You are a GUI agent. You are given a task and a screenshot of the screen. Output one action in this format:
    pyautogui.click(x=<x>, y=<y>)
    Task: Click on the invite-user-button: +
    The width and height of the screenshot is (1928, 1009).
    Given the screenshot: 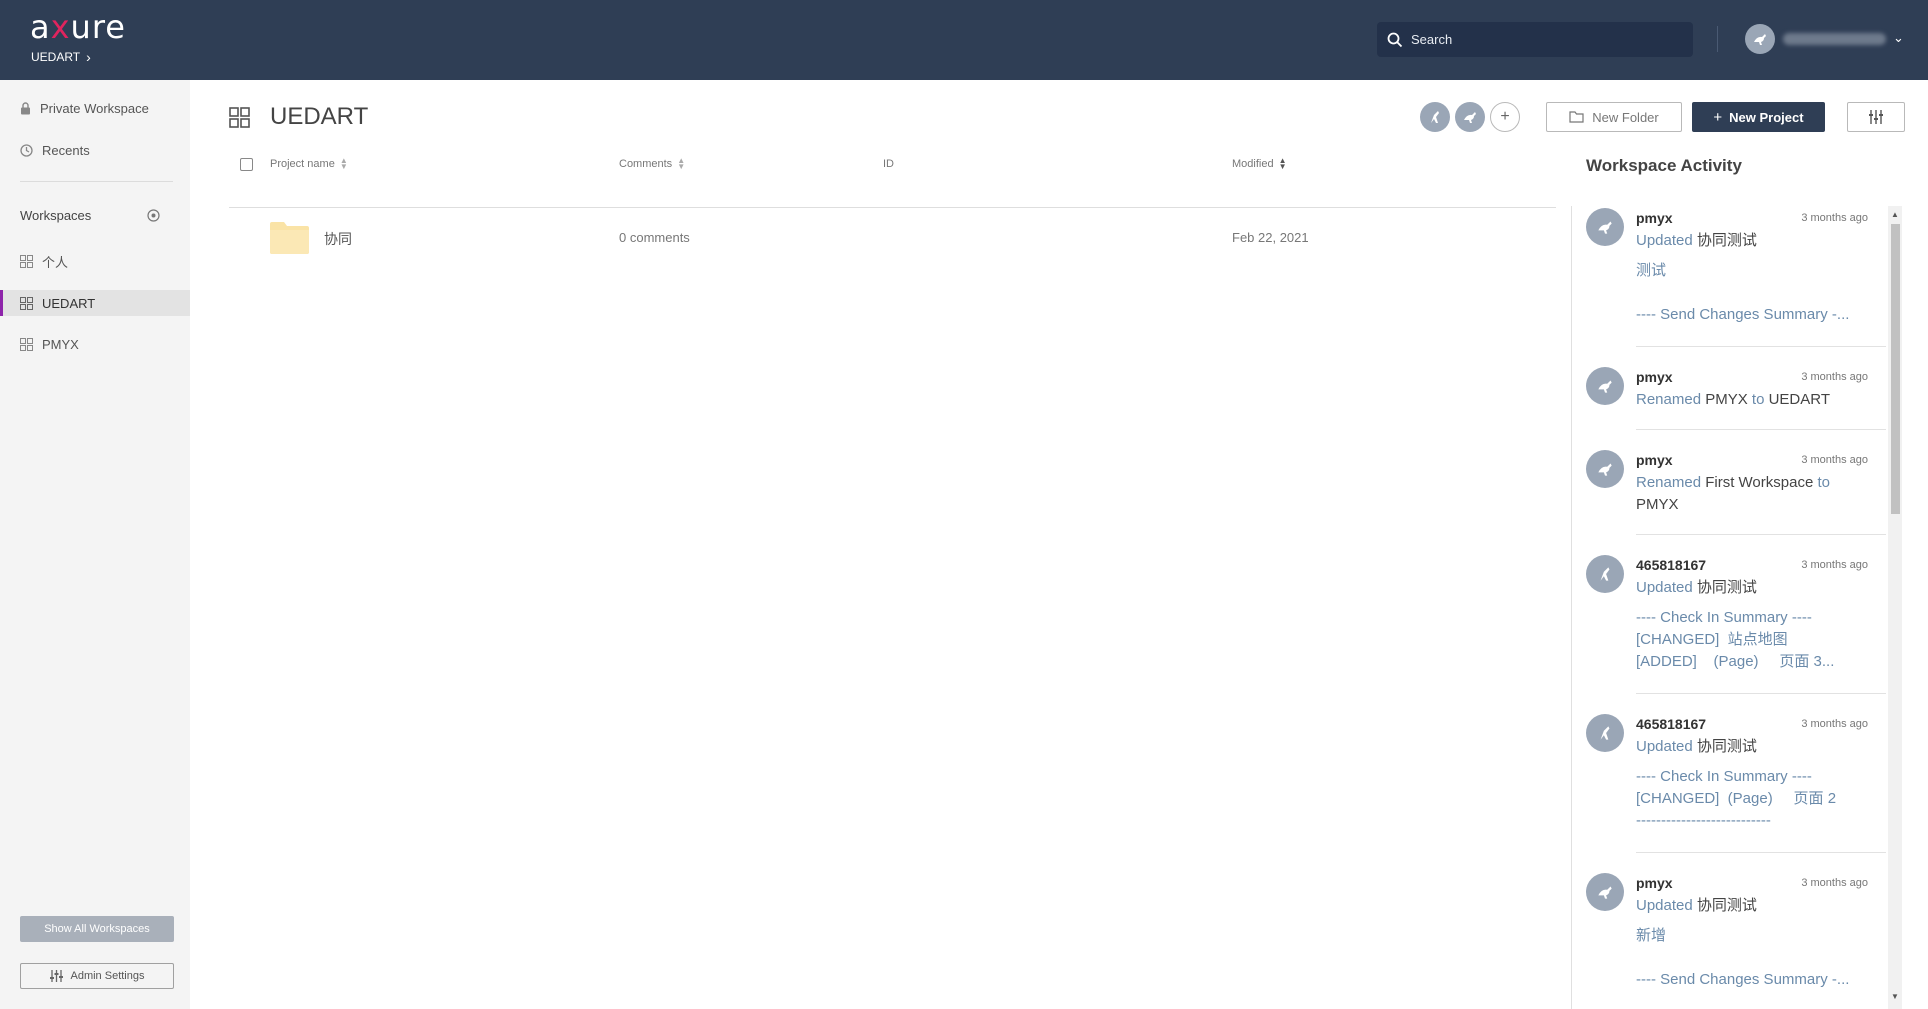 What is the action you would take?
    pyautogui.click(x=1505, y=117)
    